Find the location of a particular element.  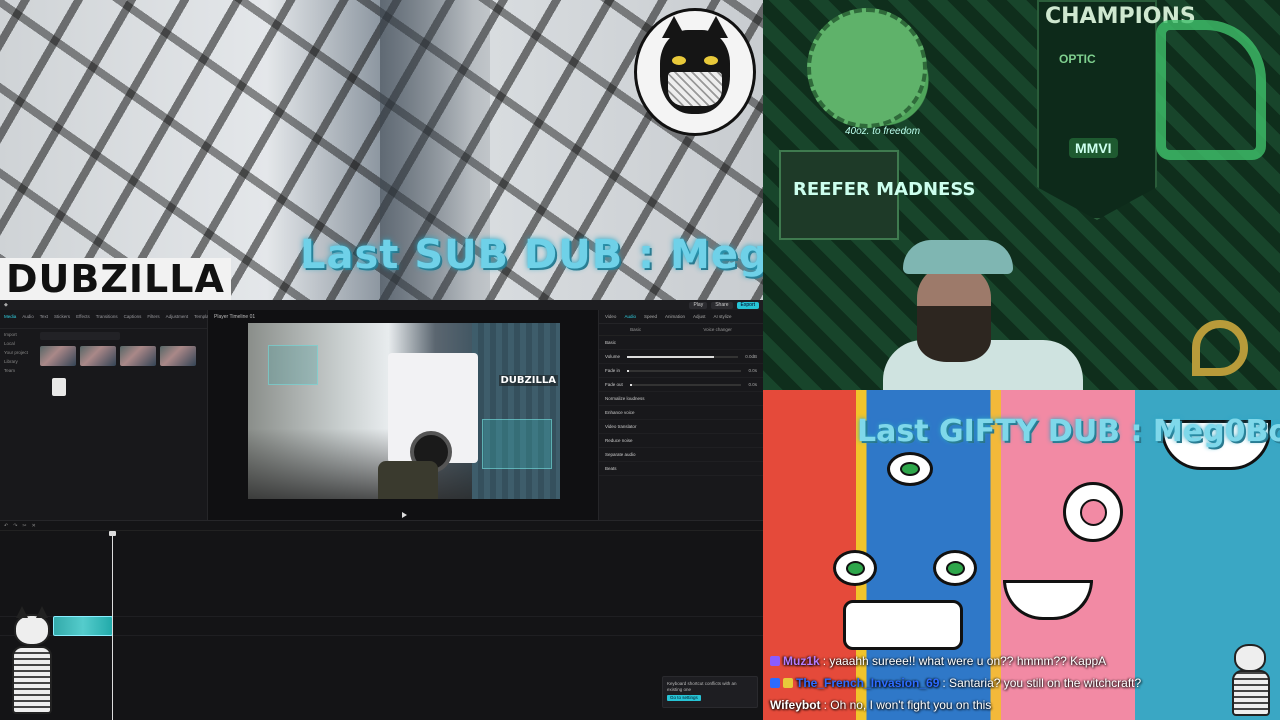

tab-filters: Filters is located at coordinates (153, 319).